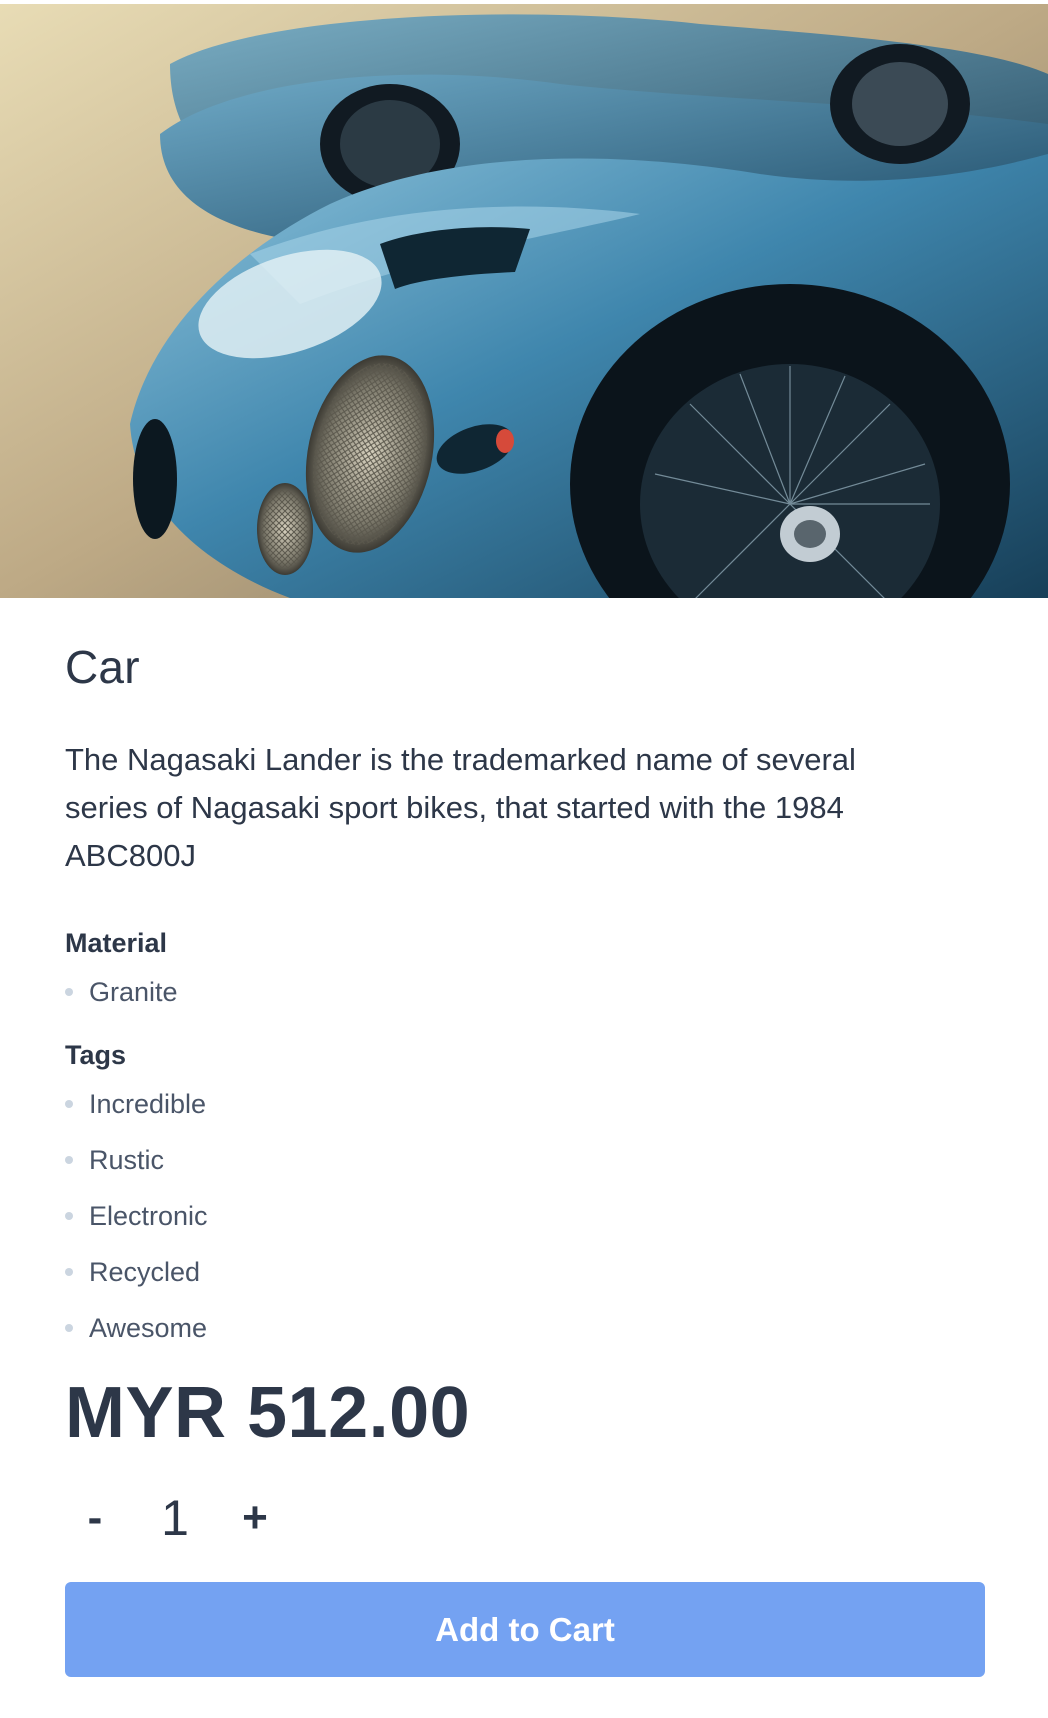 The image size is (1048, 1718). I want to click on list-item: Incredible, so click(136, 1104).